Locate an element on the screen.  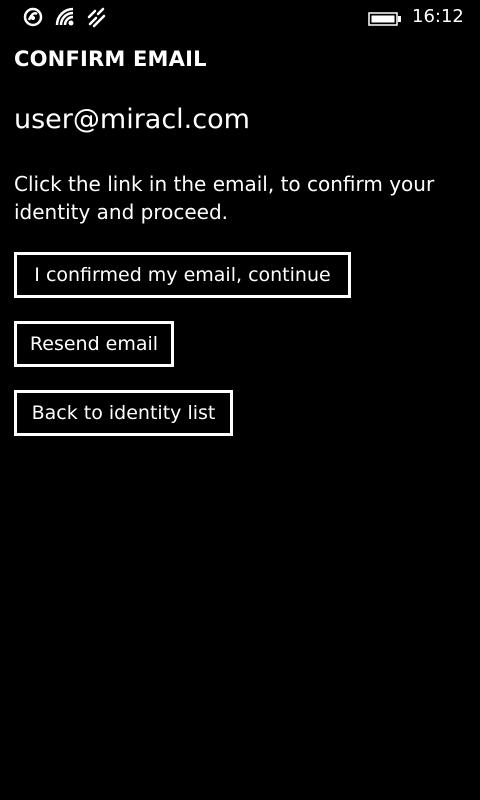
email-address: user@miracl.com is located at coordinates (132, 119).